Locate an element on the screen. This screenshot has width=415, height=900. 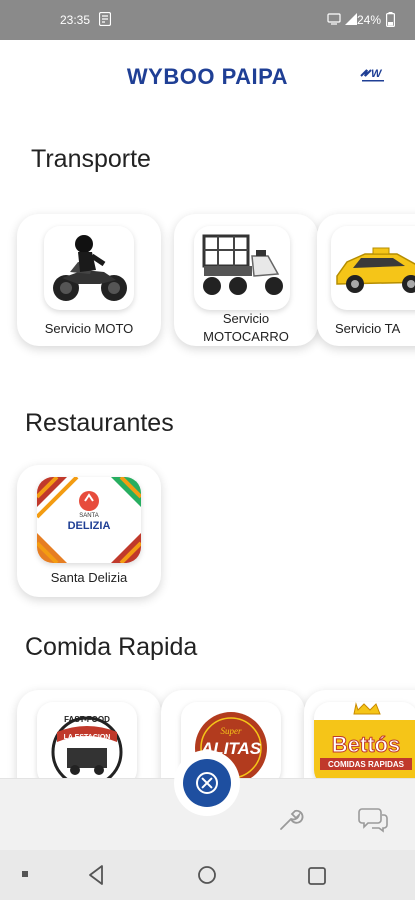
back-icon is located at coordinates (96, 877).